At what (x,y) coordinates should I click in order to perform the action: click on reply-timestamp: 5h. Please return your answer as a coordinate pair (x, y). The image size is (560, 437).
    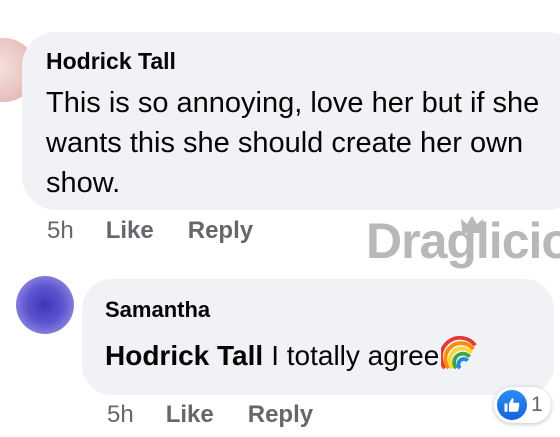
    Looking at the image, I should click on (120, 415).